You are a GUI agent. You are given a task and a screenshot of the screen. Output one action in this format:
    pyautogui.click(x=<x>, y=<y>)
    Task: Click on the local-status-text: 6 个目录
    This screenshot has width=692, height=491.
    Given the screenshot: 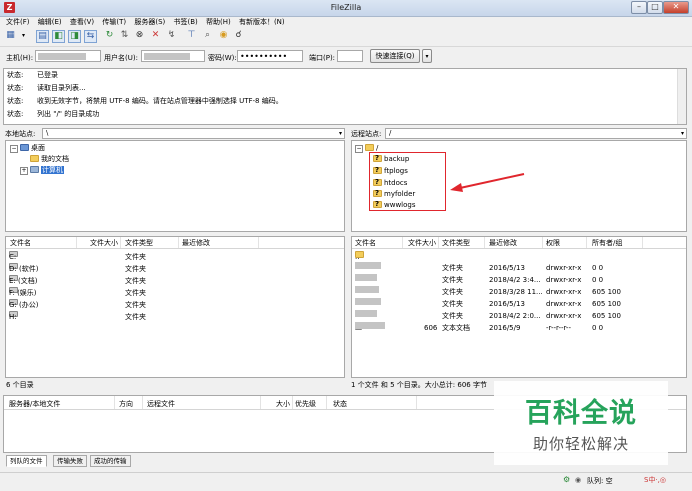 What is the action you would take?
    pyautogui.click(x=20, y=385)
    